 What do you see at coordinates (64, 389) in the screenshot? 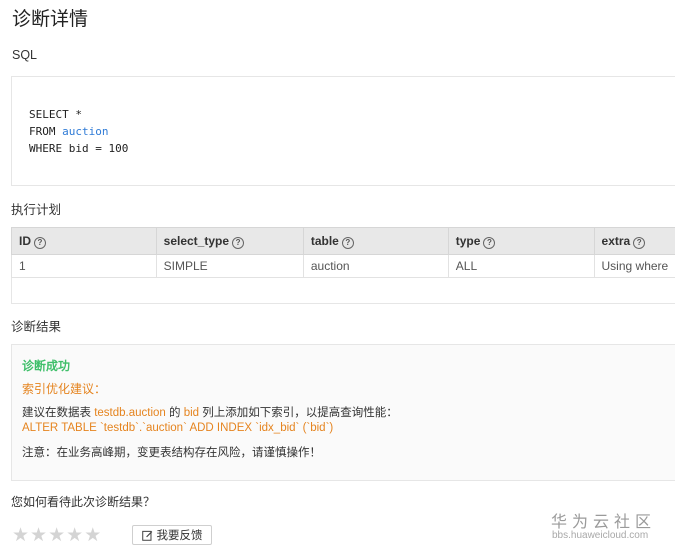
I see `advice-title: 索引优化建议：` at bounding box center [64, 389].